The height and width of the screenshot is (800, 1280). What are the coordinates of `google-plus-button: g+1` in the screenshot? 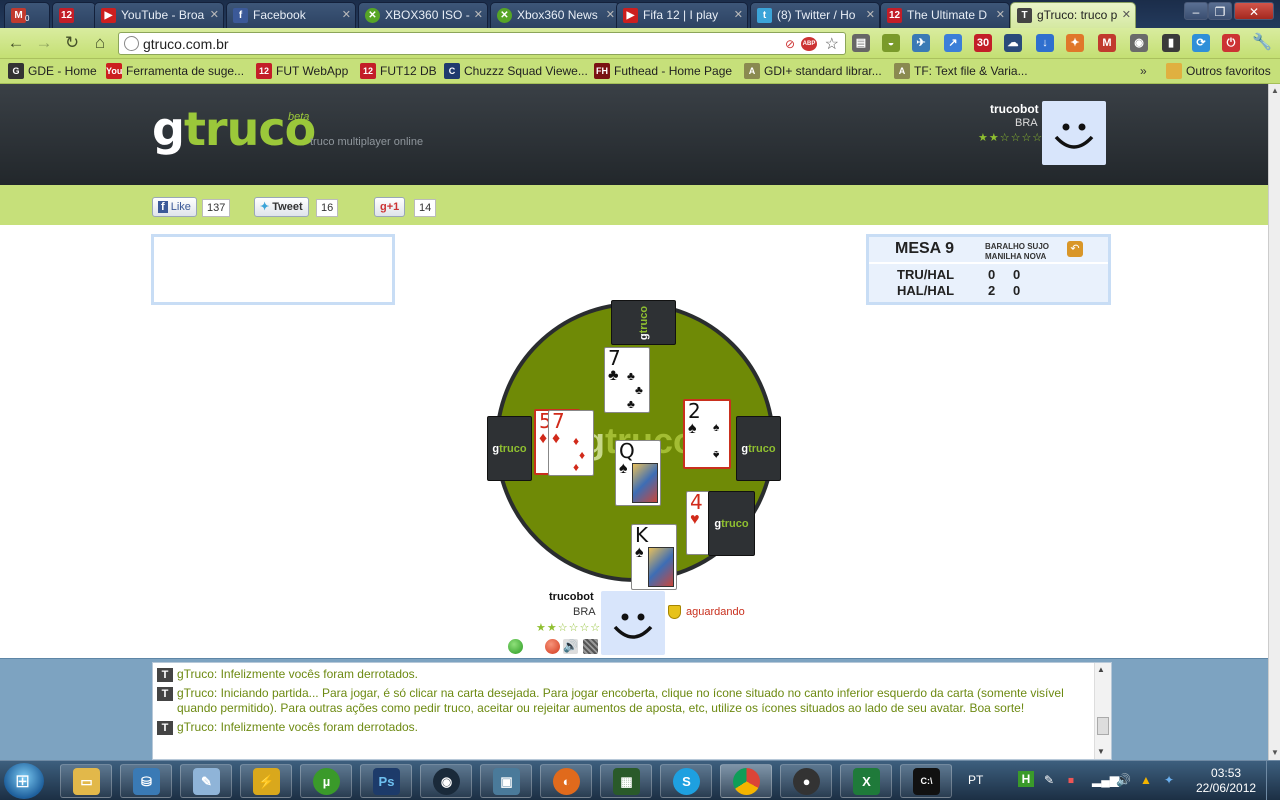 It's located at (390, 207).